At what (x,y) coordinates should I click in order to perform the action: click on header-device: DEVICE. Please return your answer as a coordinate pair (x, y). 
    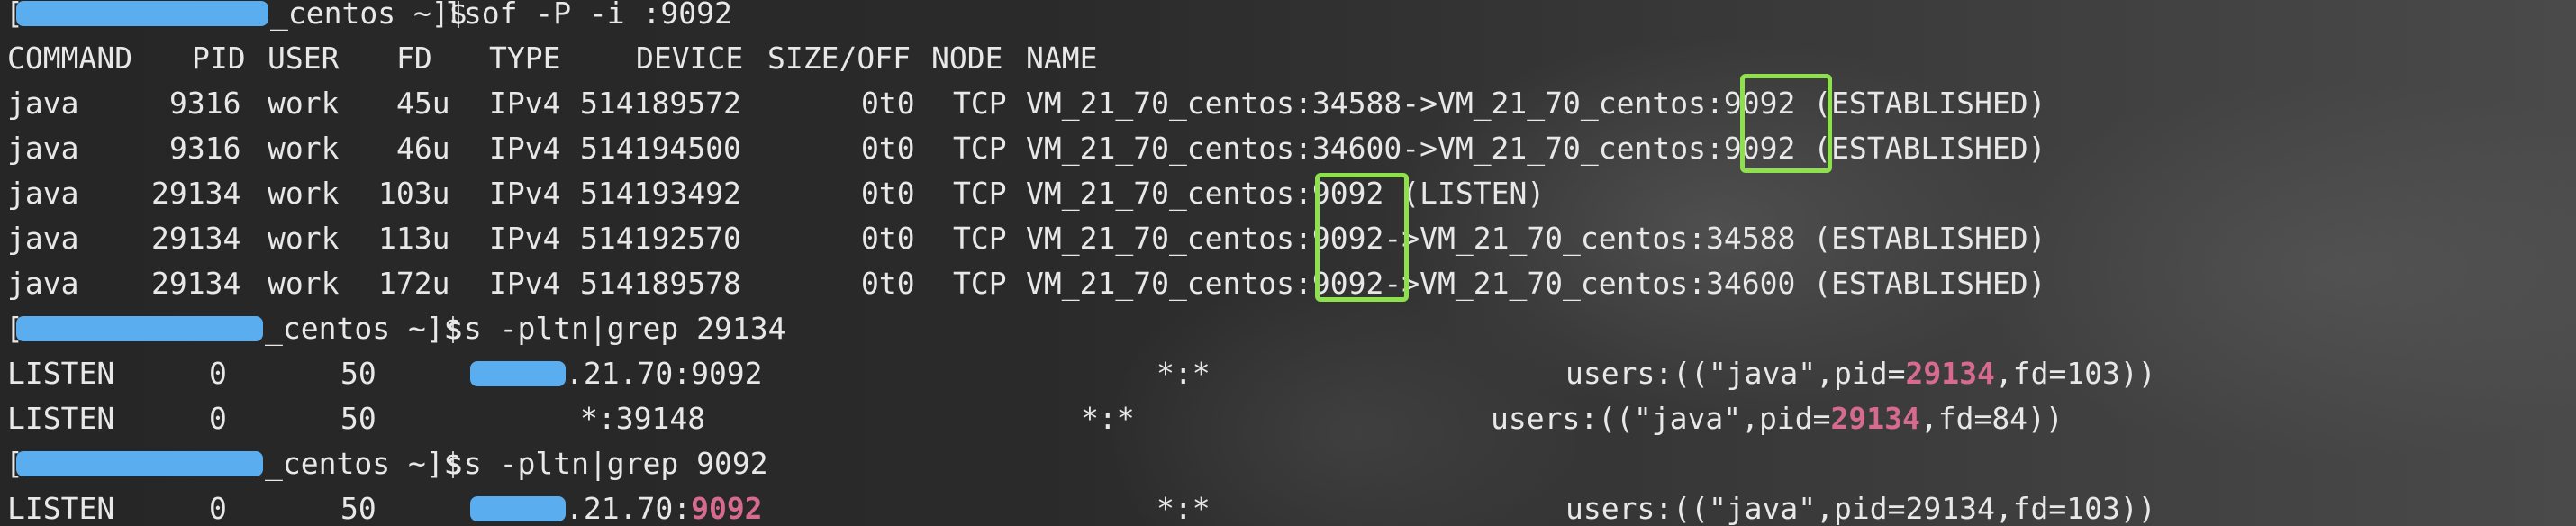
    Looking at the image, I should click on (690, 59).